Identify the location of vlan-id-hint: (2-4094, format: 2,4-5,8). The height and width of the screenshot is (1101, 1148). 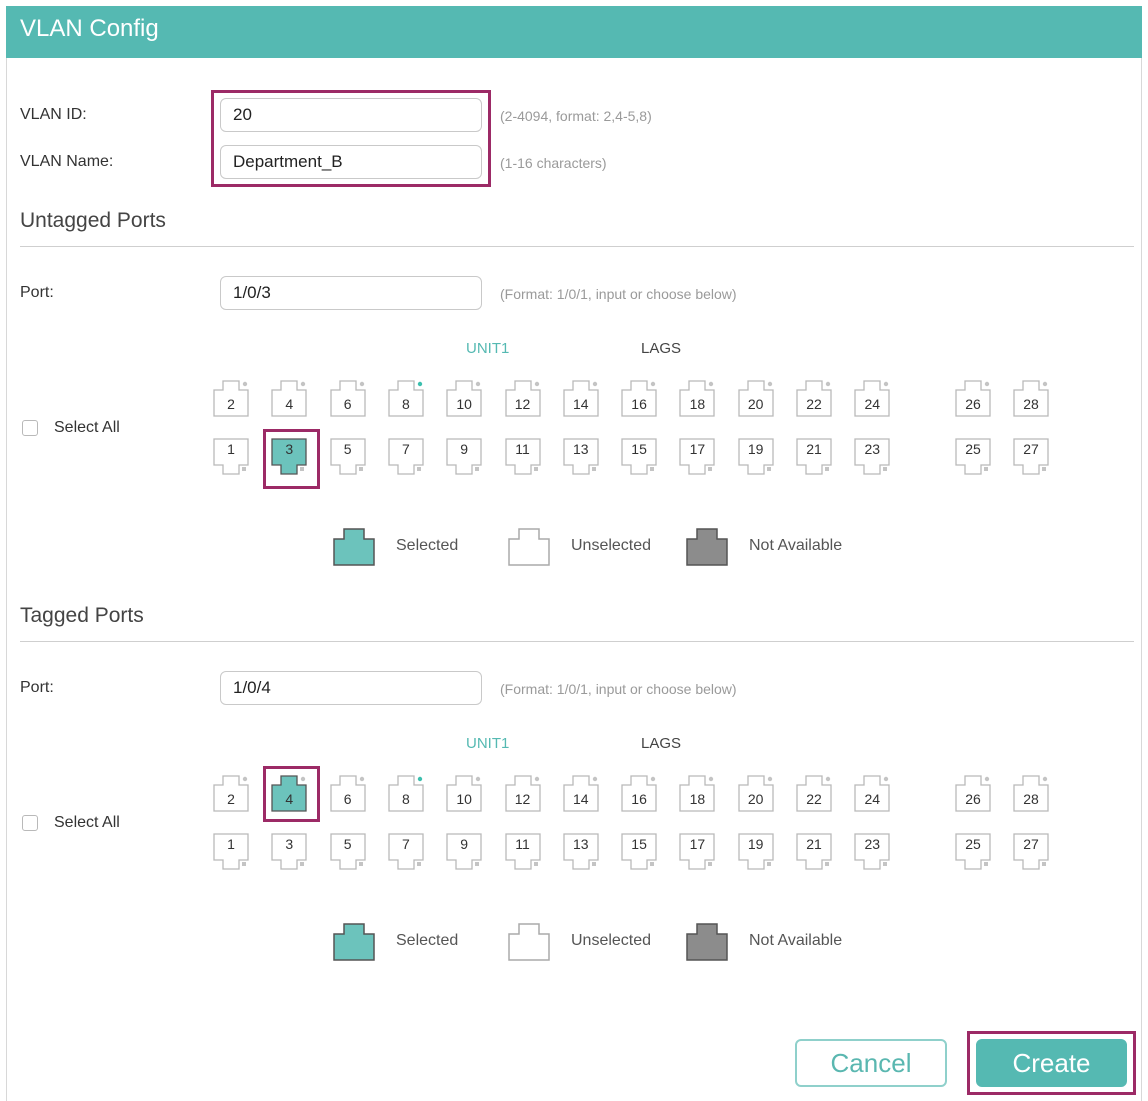
(576, 116).